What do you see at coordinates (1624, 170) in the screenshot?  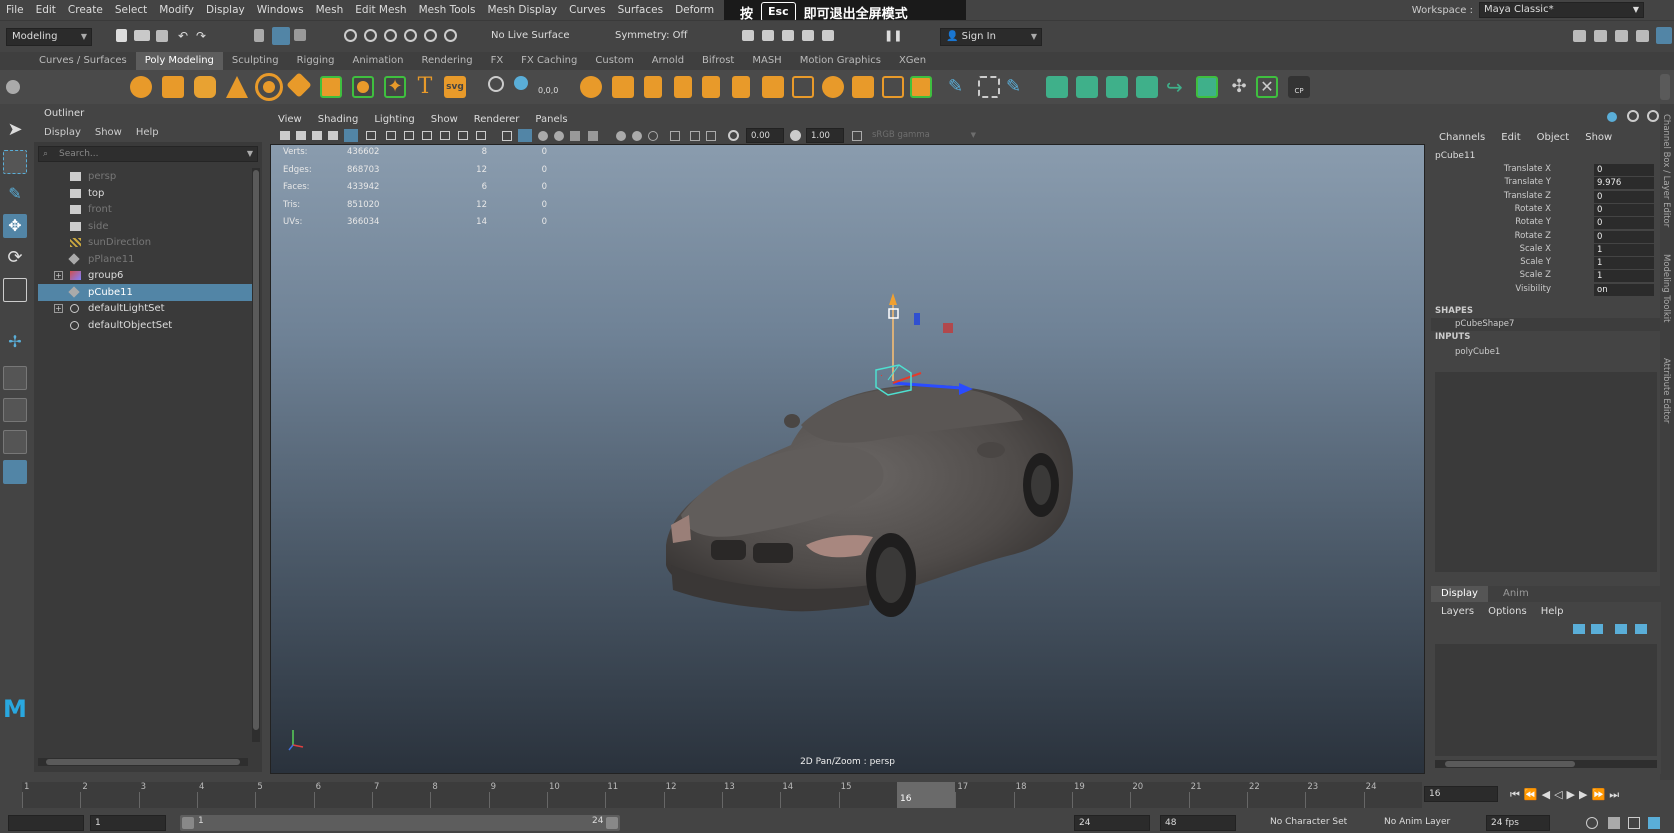 I see `channel-value-field: 0` at bounding box center [1624, 170].